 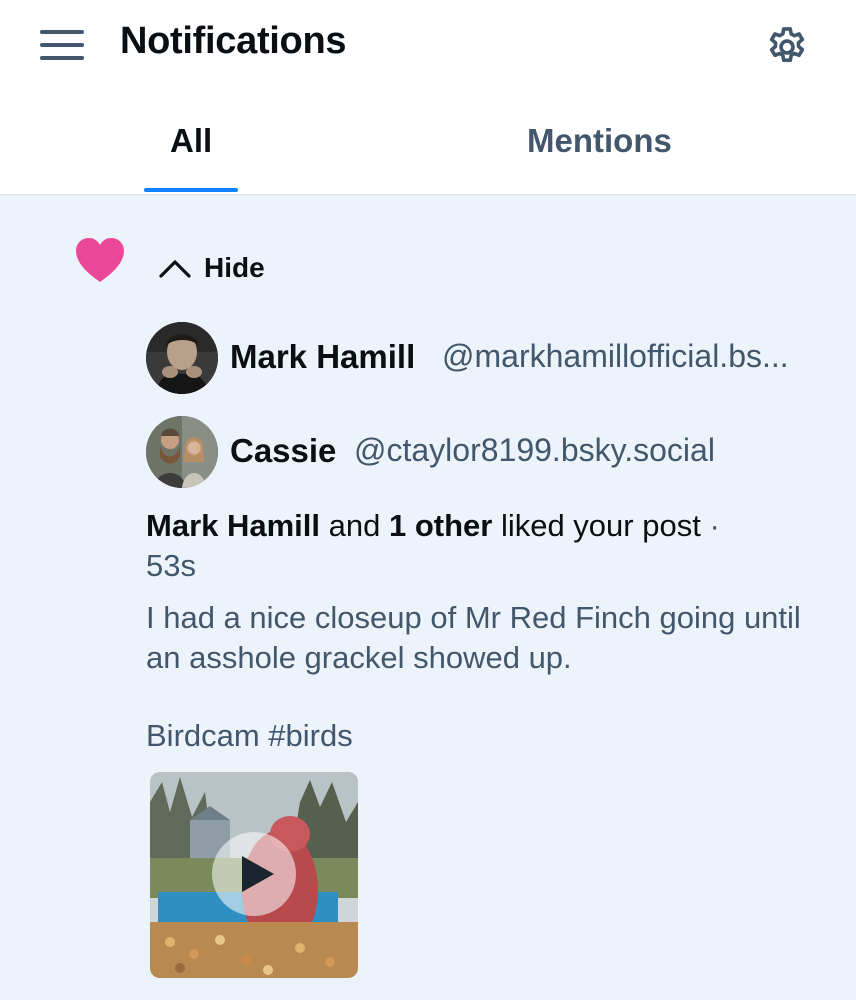 I want to click on summary-action: liked your post, so click(x=596, y=525).